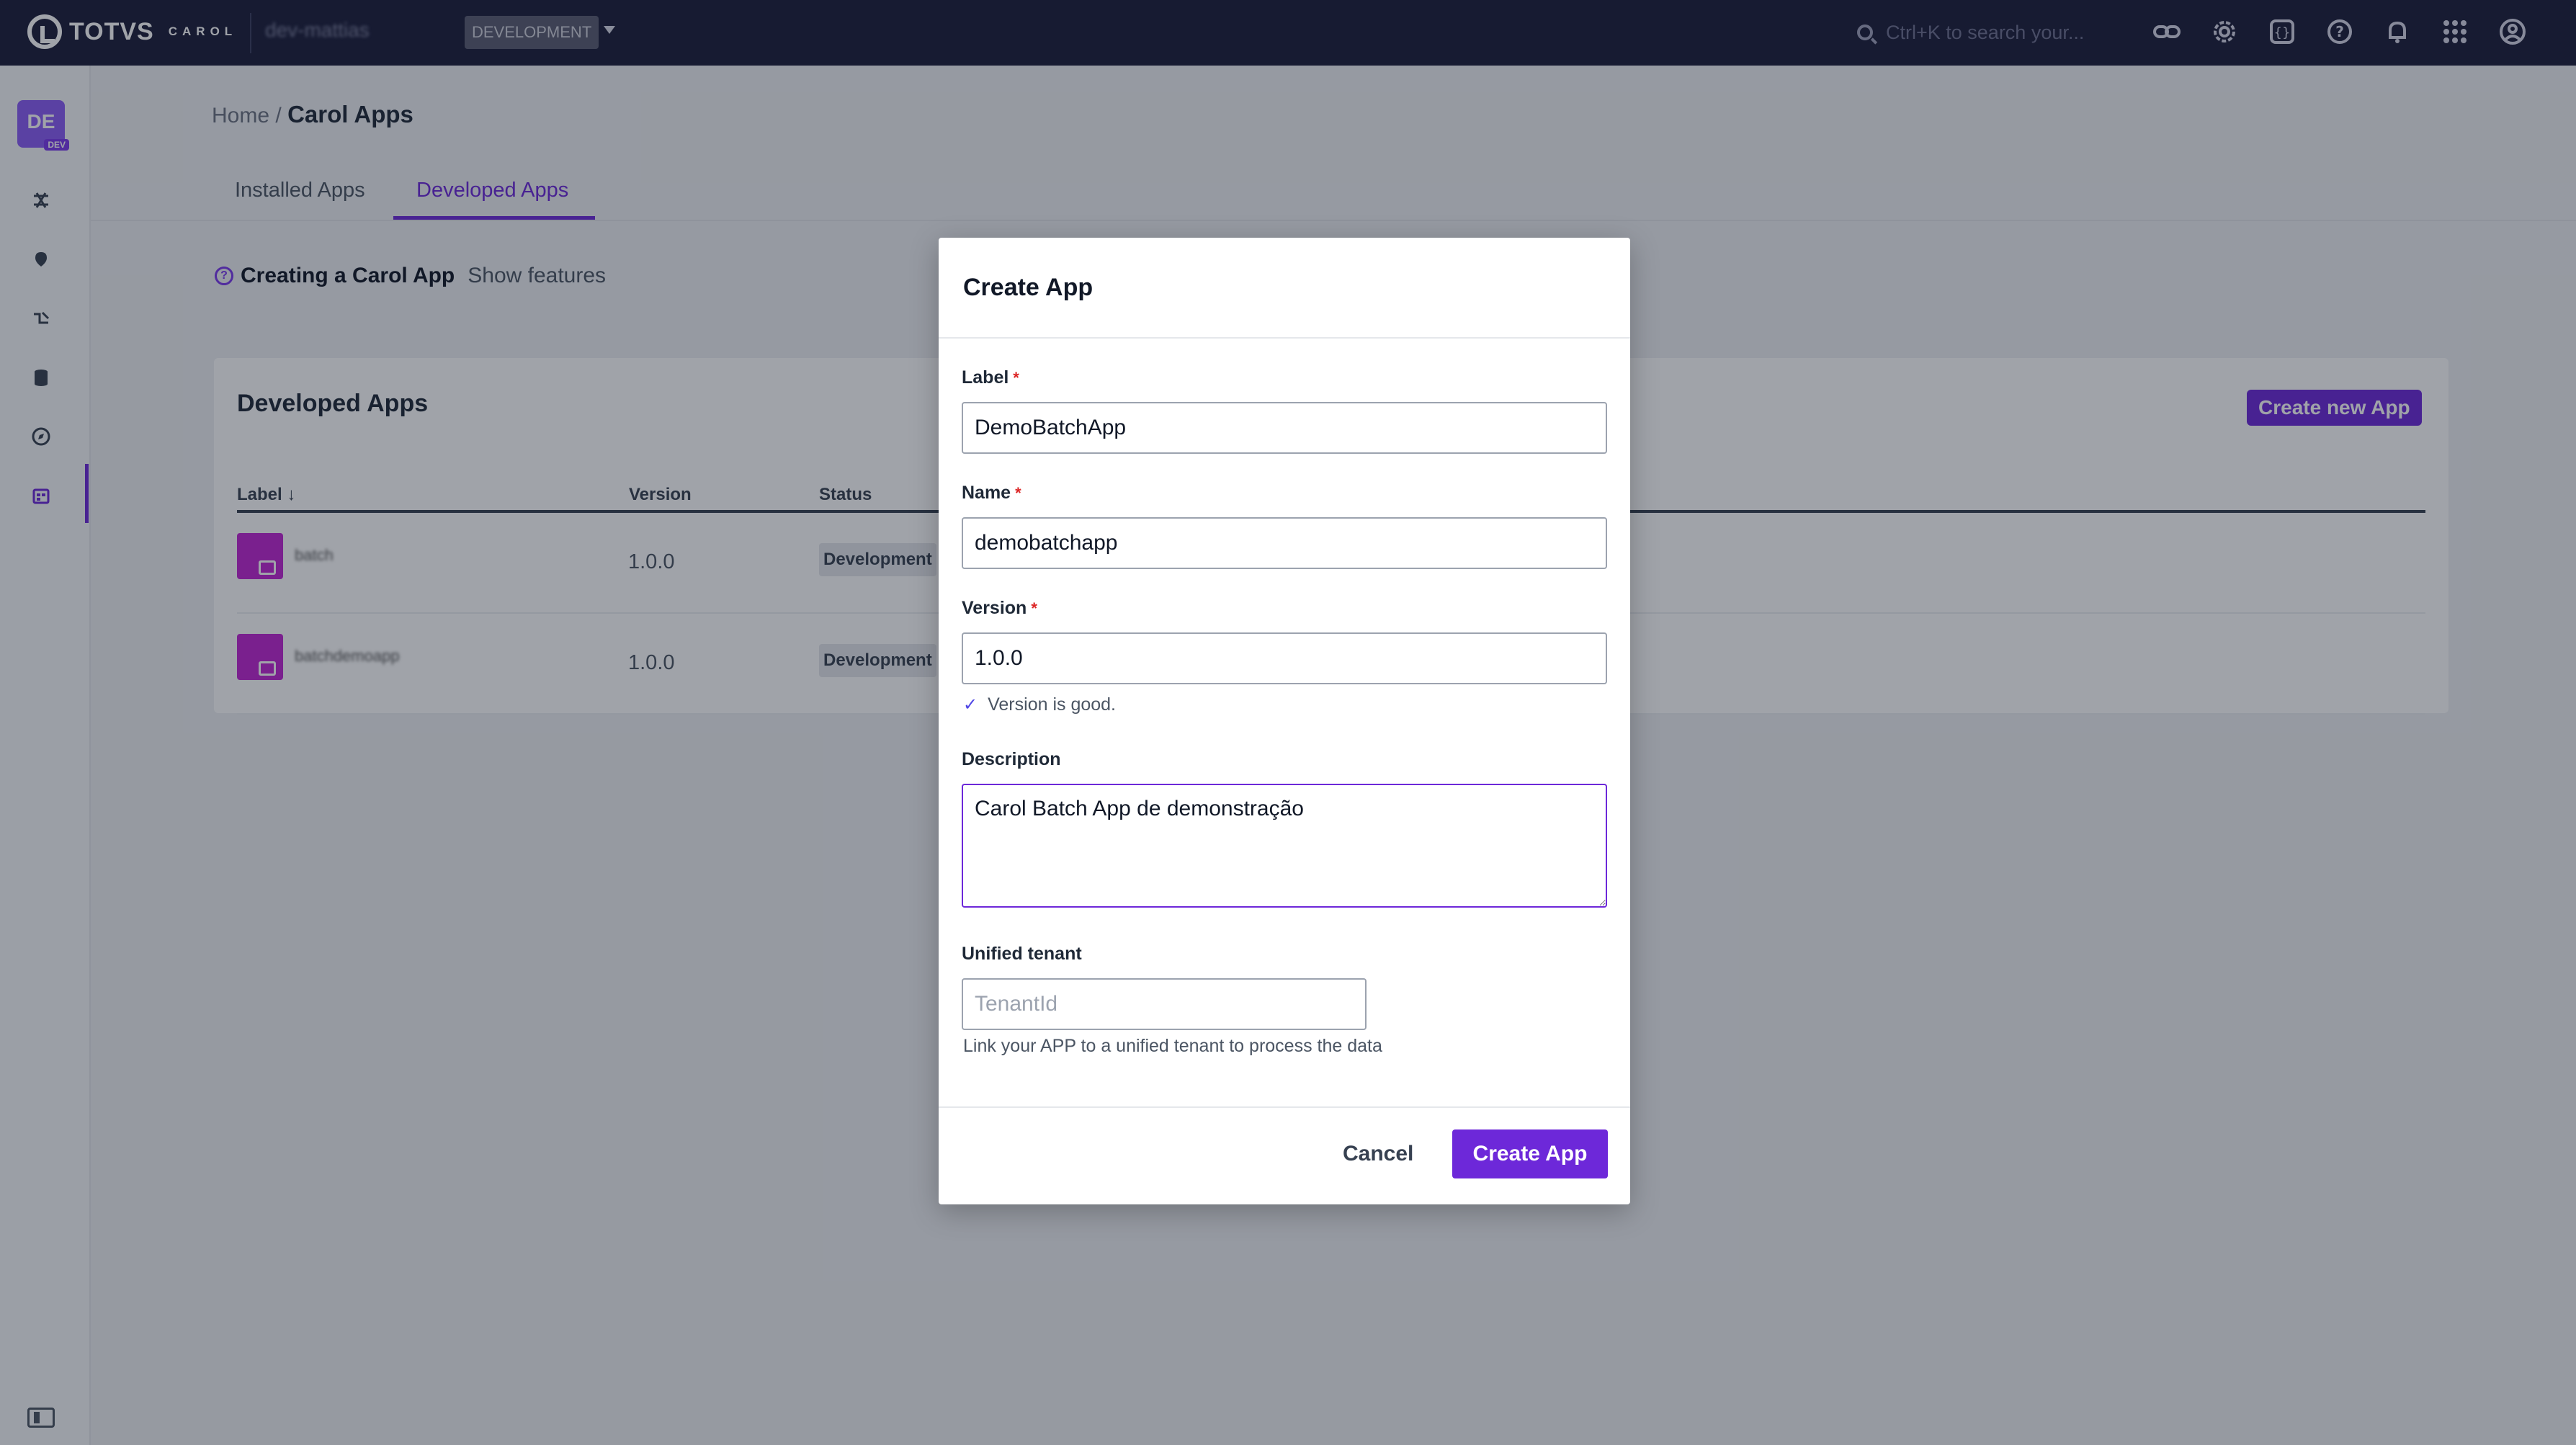  Describe the element at coordinates (1284, 658) in the screenshot. I see `version-input` at that location.